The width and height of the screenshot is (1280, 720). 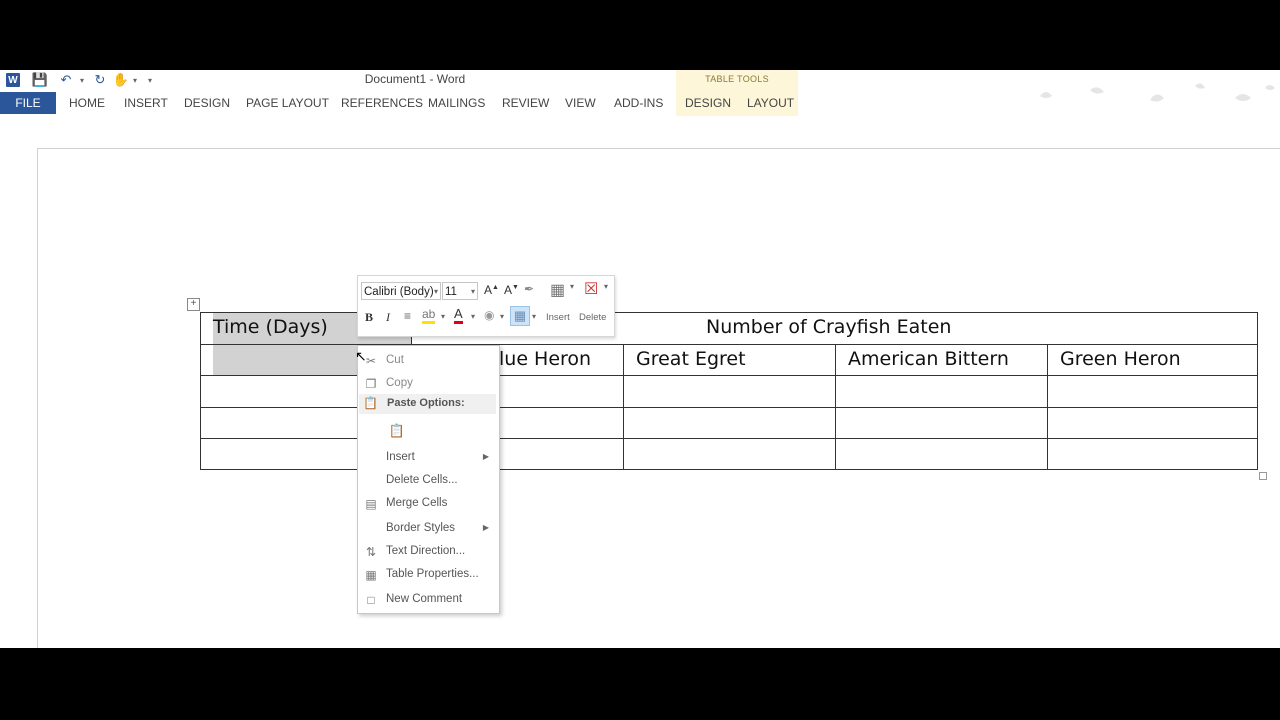 What do you see at coordinates (529, 289) in the screenshot?
I see `format-painter-icon: ✒` at bounding box center [529, 289].